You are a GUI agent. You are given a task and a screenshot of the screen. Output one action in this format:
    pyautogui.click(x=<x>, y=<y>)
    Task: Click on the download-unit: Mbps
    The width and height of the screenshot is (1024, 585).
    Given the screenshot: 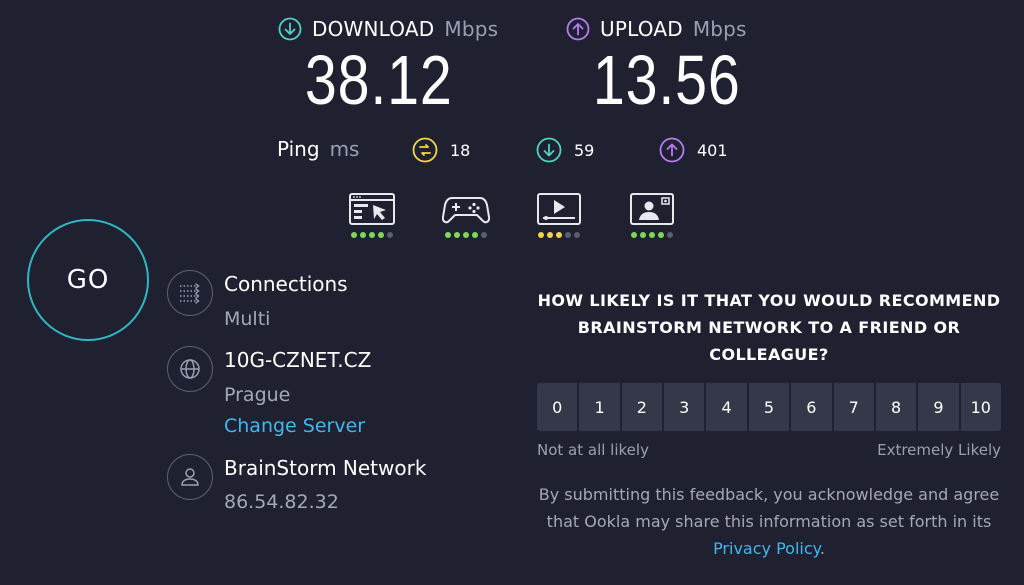 What is the action you would take?
    pyautogui.click(x=471, y=29)
    